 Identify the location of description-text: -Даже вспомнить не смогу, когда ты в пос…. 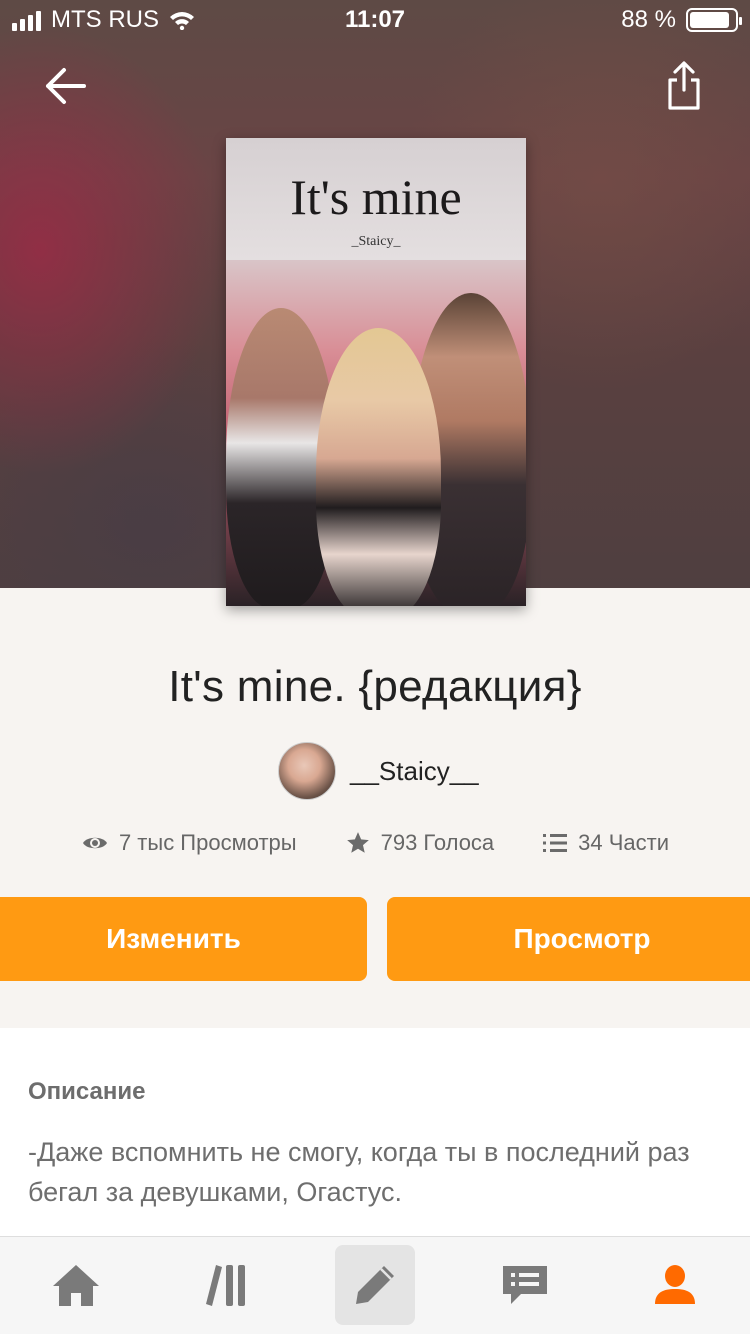
(359, 1172).